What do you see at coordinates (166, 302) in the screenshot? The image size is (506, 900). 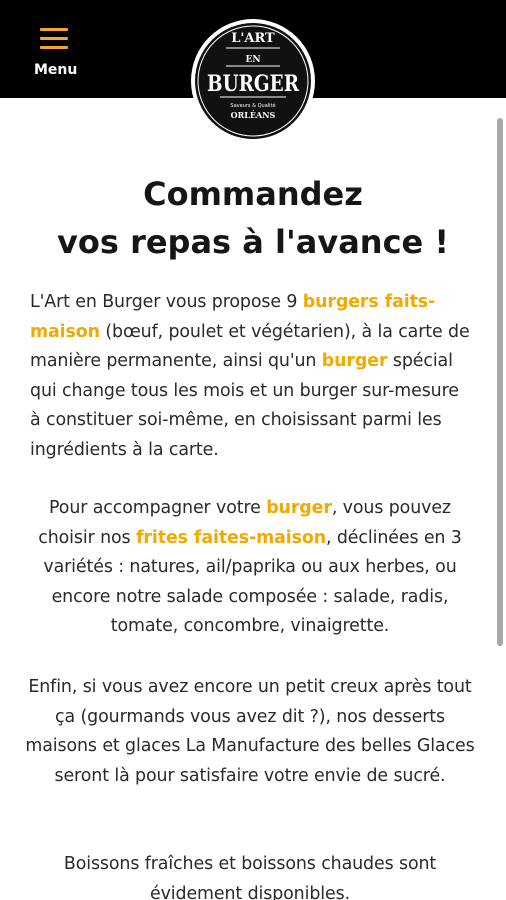 I see `intro-text-1: L'Art en Burger vous propose 9` at bounding box center [166, 302].